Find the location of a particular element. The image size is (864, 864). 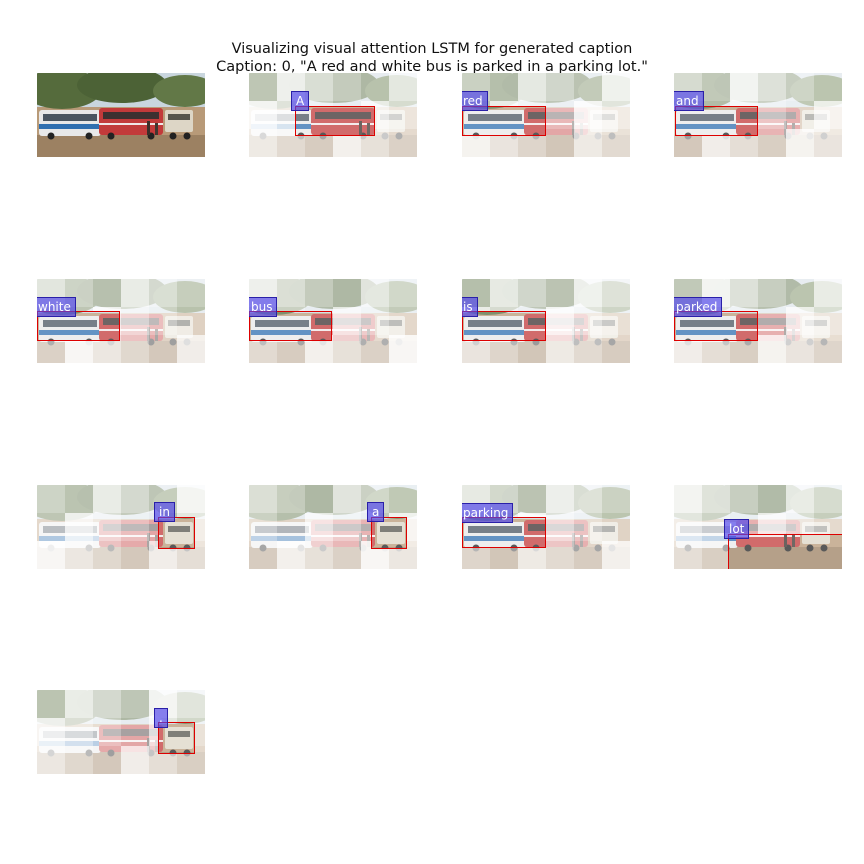

attention-panel: in is located at coordinates (121, 527).